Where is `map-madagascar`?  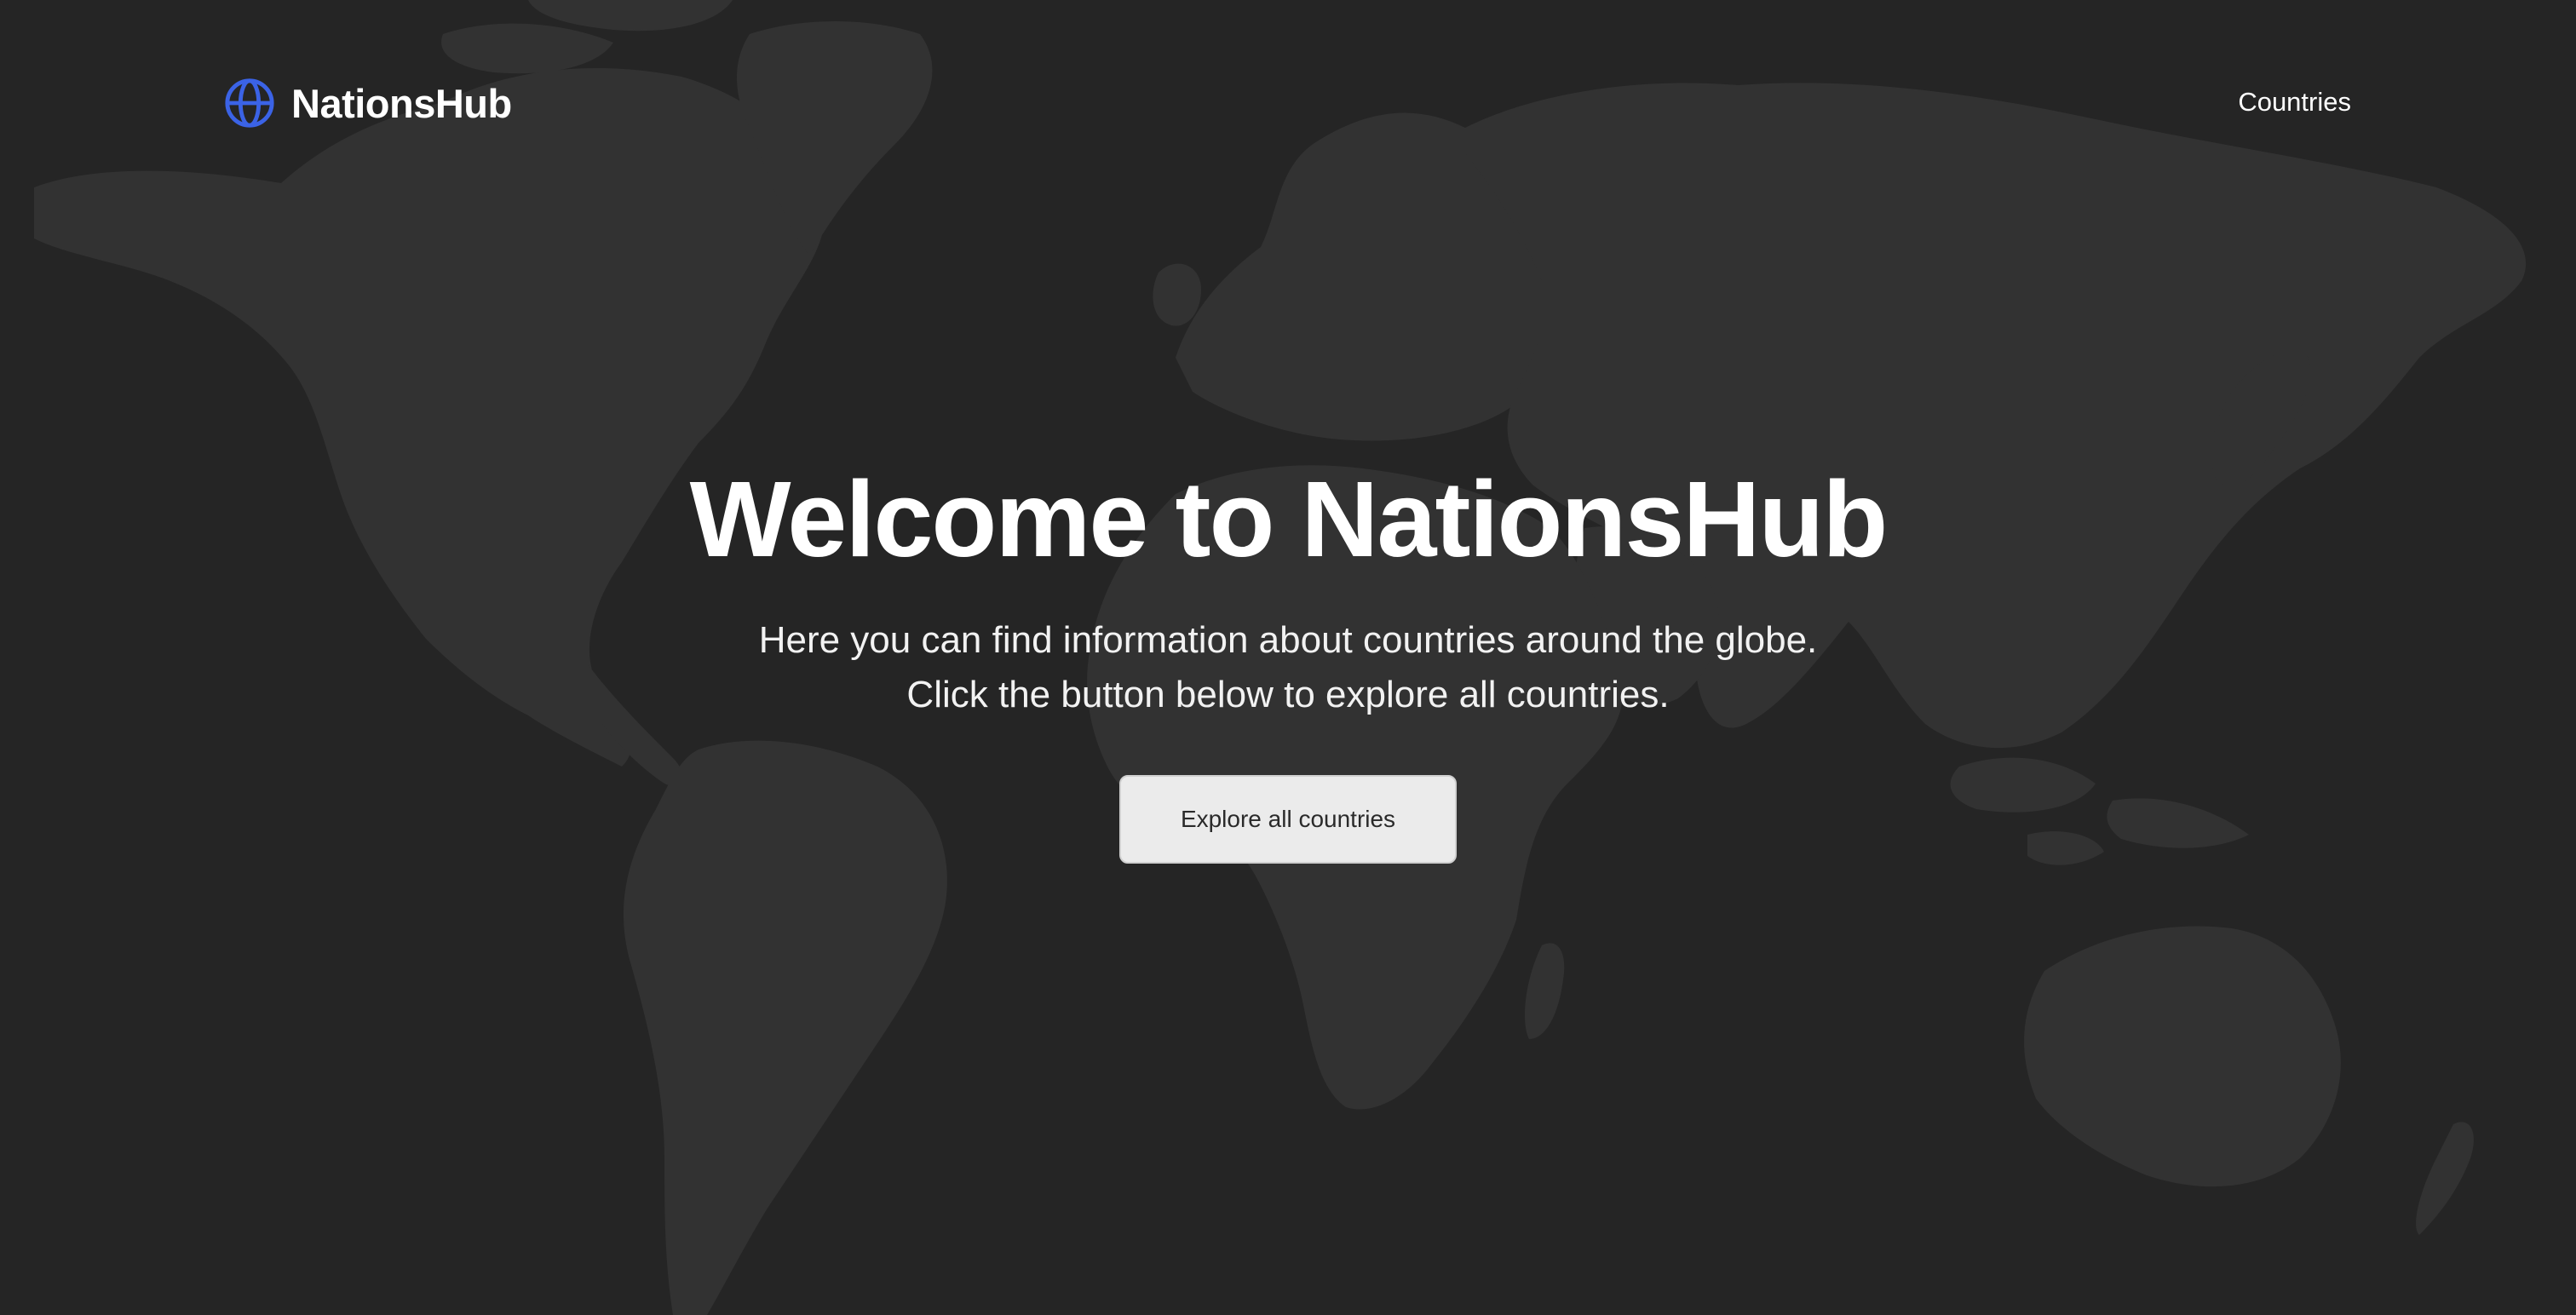
map-madagascar is located at coordinates (1545, 991).